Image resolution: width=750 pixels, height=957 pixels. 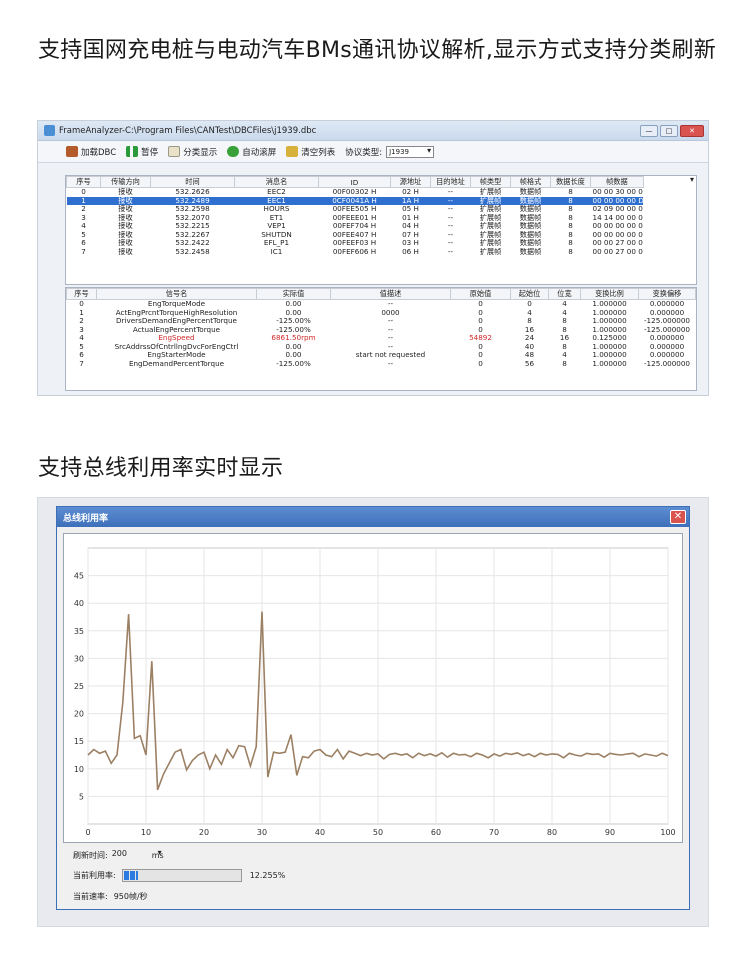 I want to click on table-cell: 00 00 27 00 00 00 00 00, so click(x=618, y=251).